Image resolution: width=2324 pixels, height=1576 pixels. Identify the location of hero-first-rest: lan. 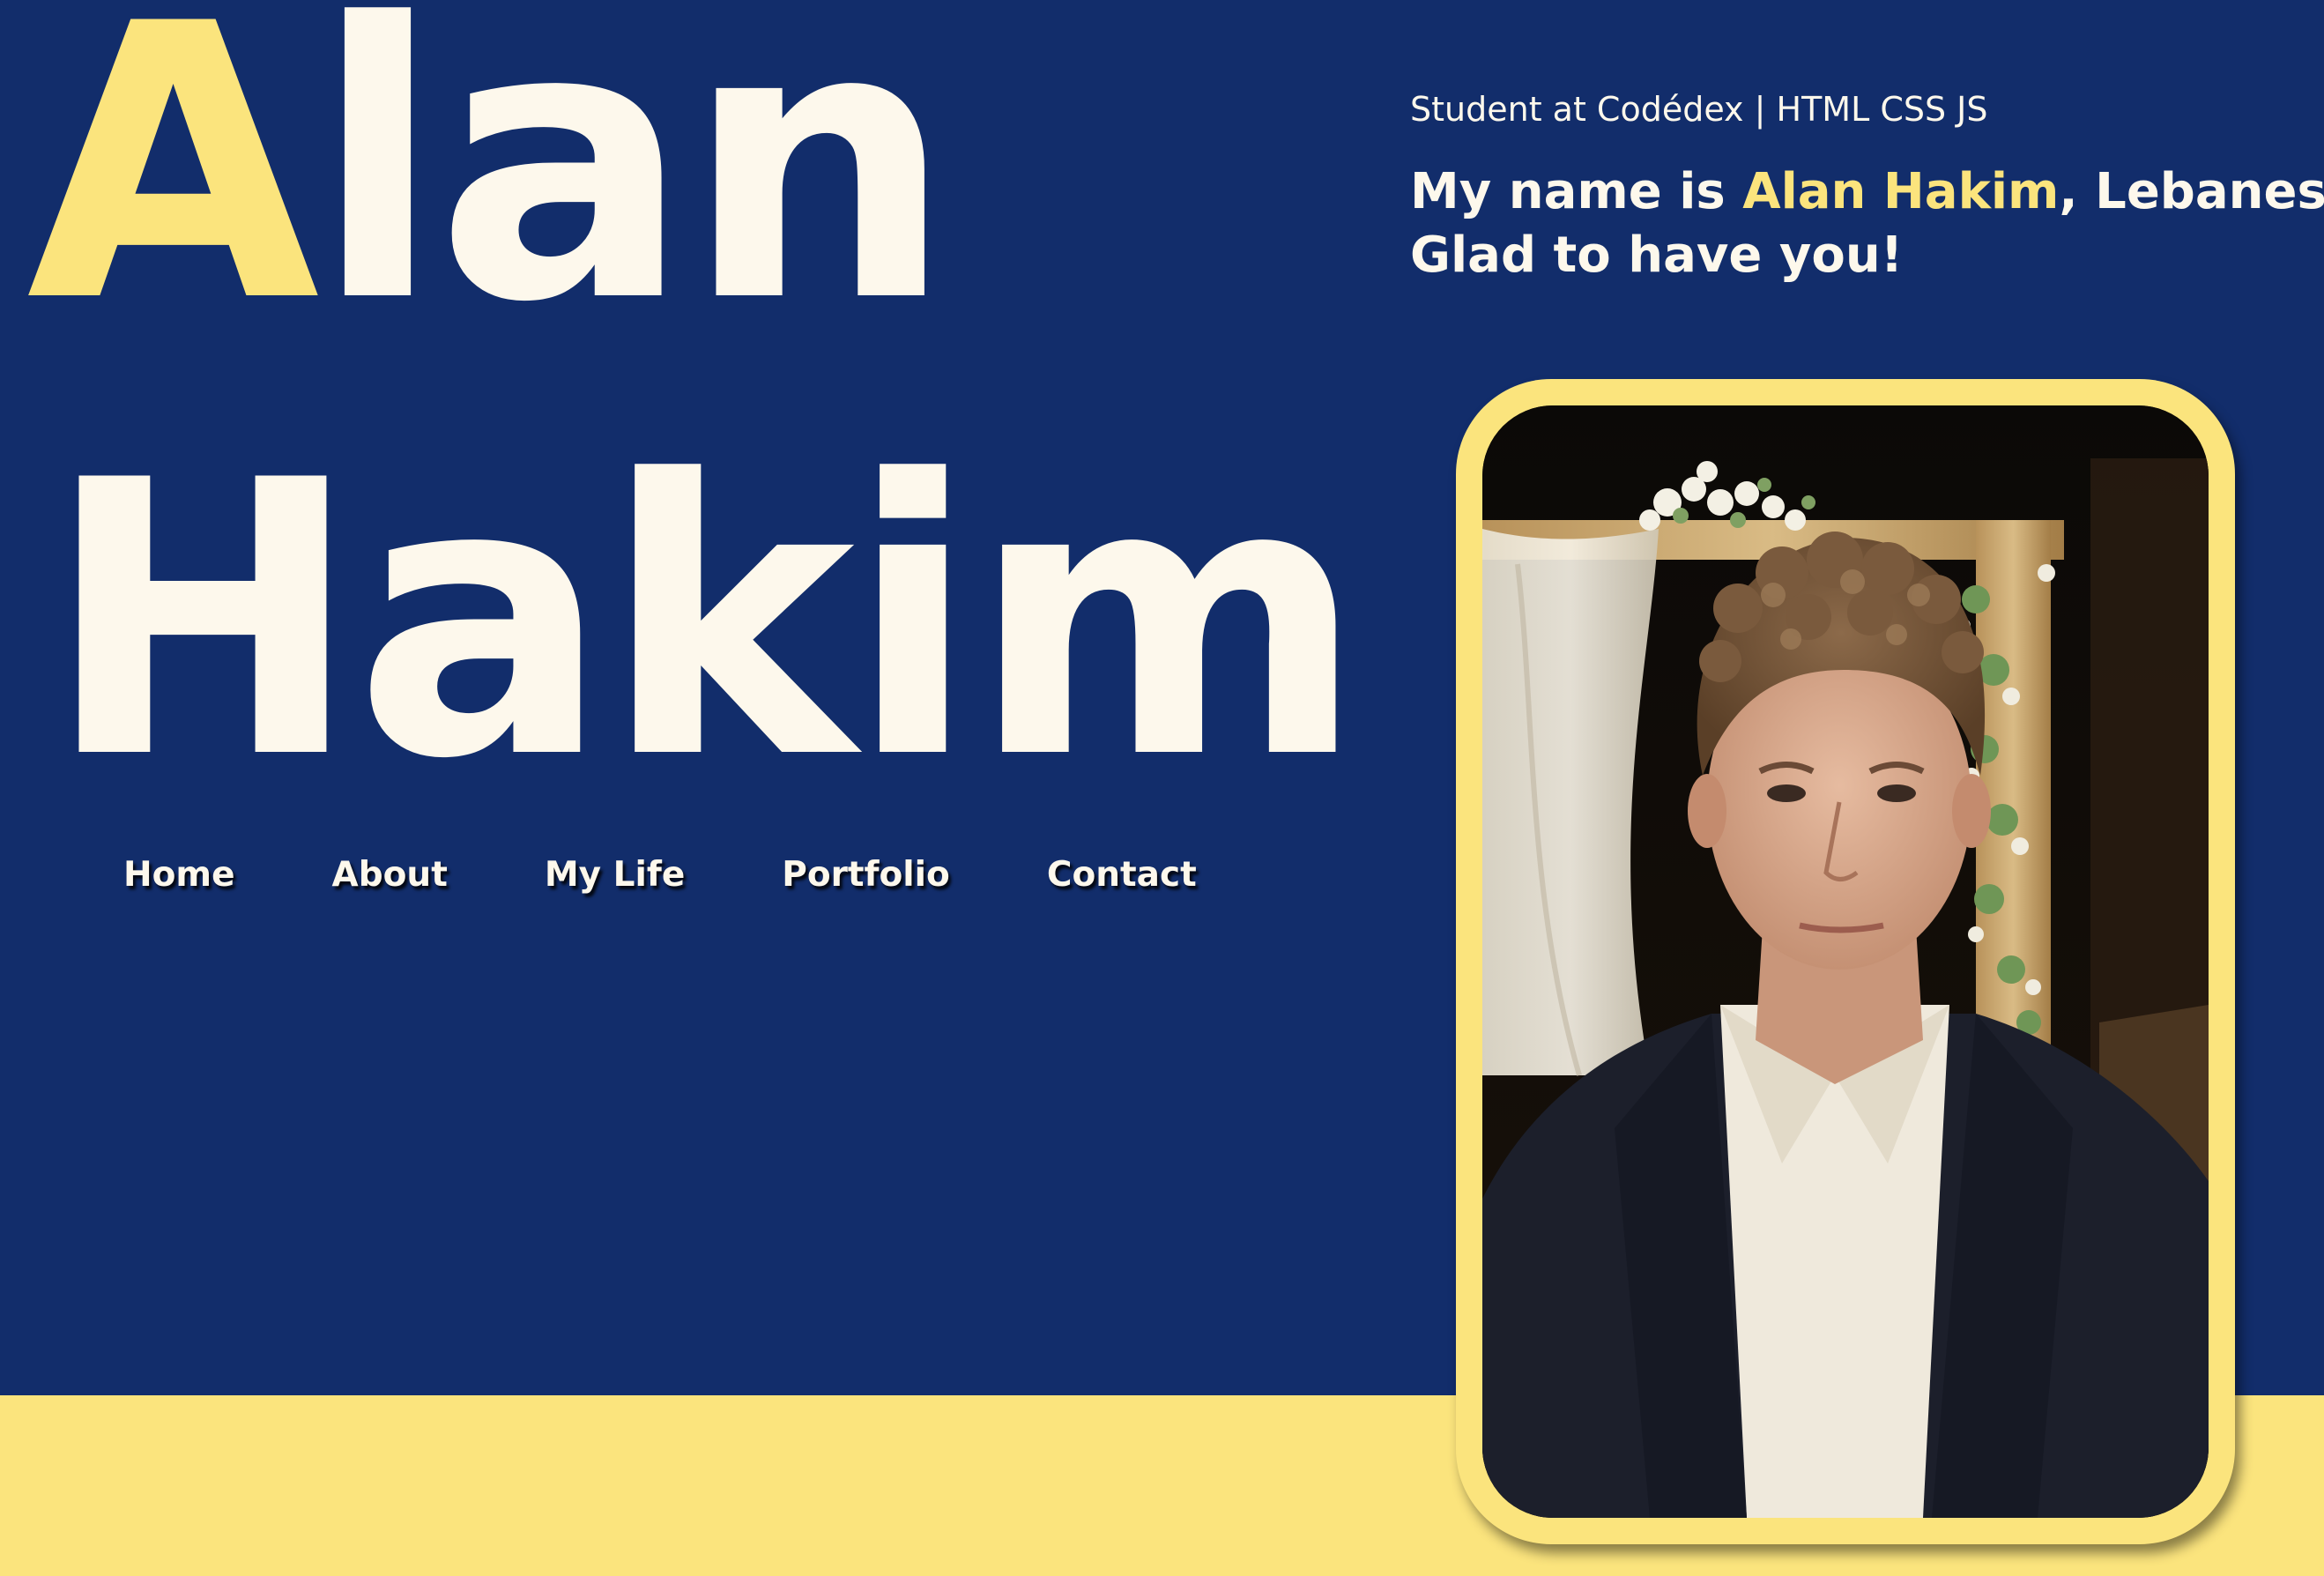
(633, 192).